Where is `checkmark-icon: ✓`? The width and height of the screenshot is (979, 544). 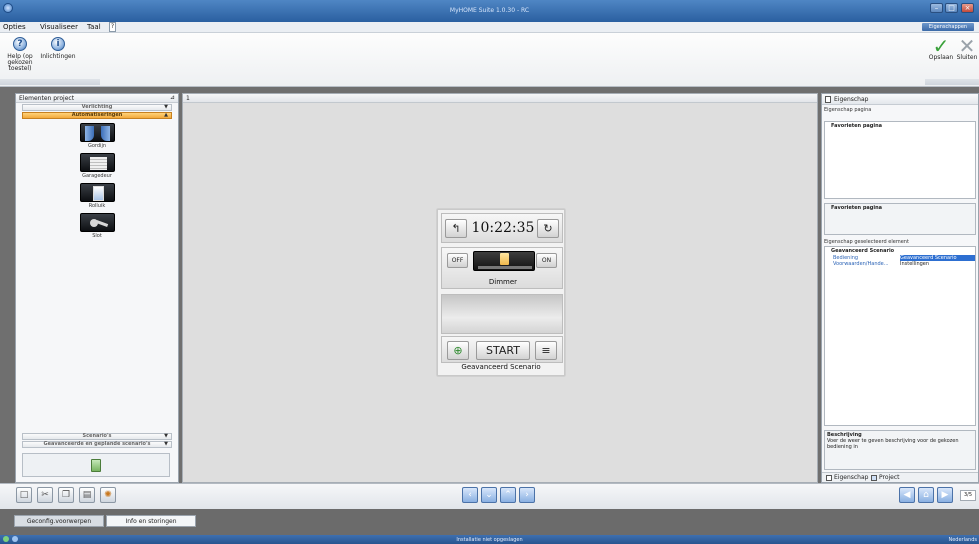 checkmark-icon: ✓ is located at coordinates (941, 46).